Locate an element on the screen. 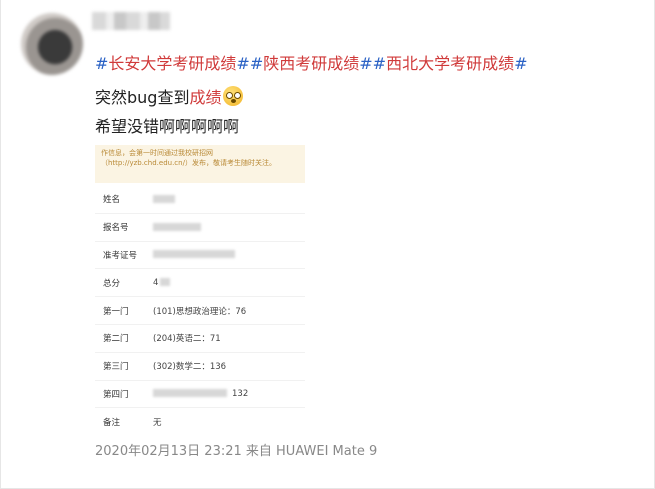  post-text-line1: 突然bug查到成绩 is located at coordinates (169, 97).